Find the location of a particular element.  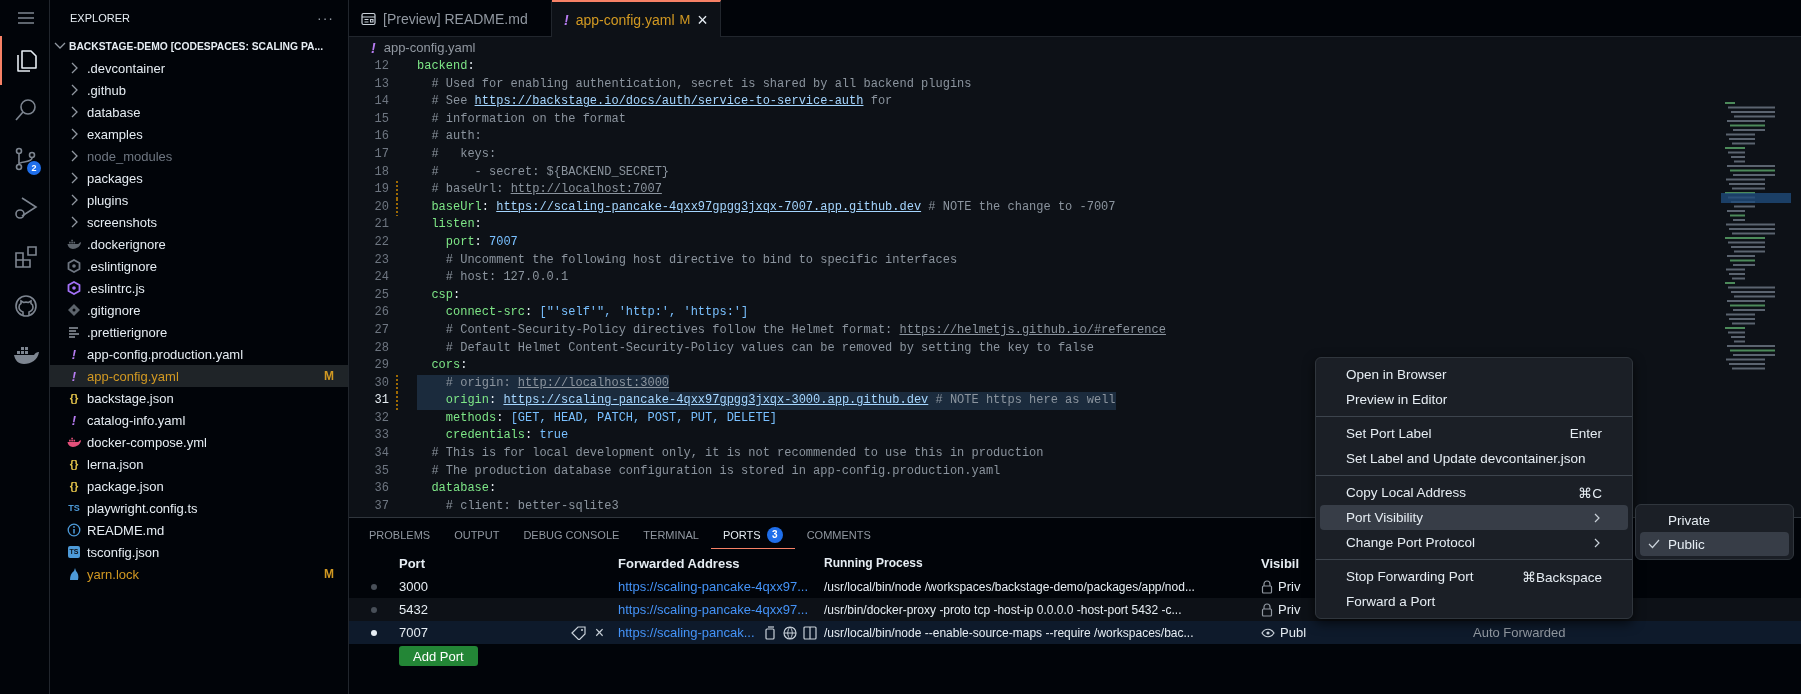

more-actions-button: ··· is located at coordinates (325, 17).